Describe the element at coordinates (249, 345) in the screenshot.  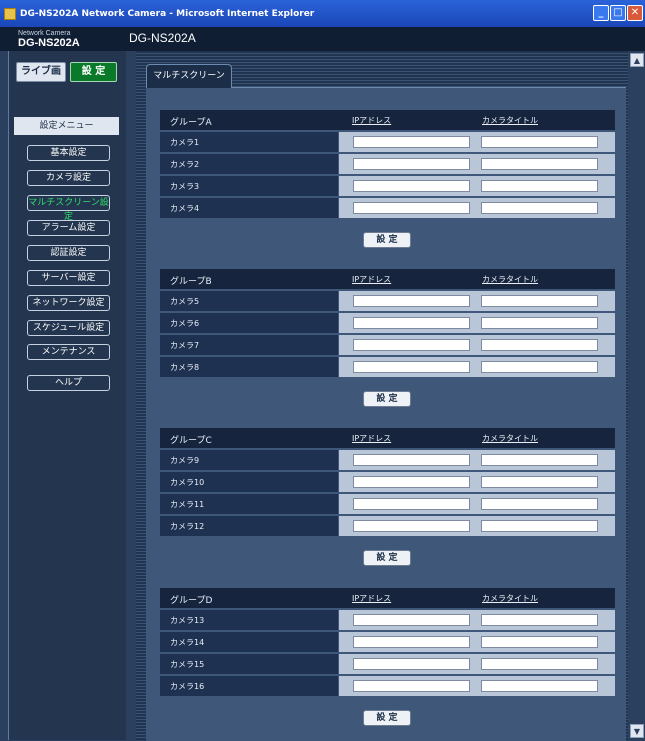
I see `camera-row-label: カメラ7` at that location.